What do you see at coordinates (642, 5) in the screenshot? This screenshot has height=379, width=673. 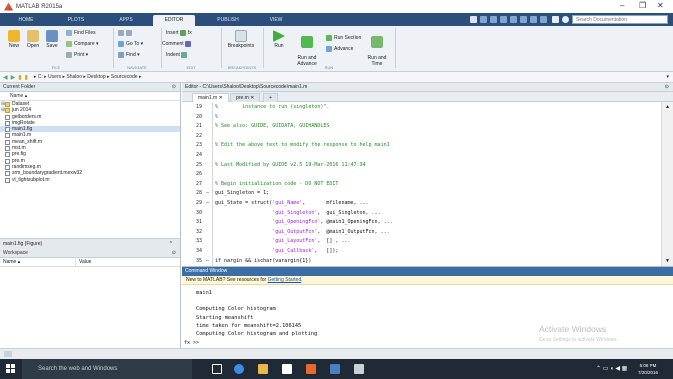 I see `restore-button: ❐` at bounding box center [642, 5].